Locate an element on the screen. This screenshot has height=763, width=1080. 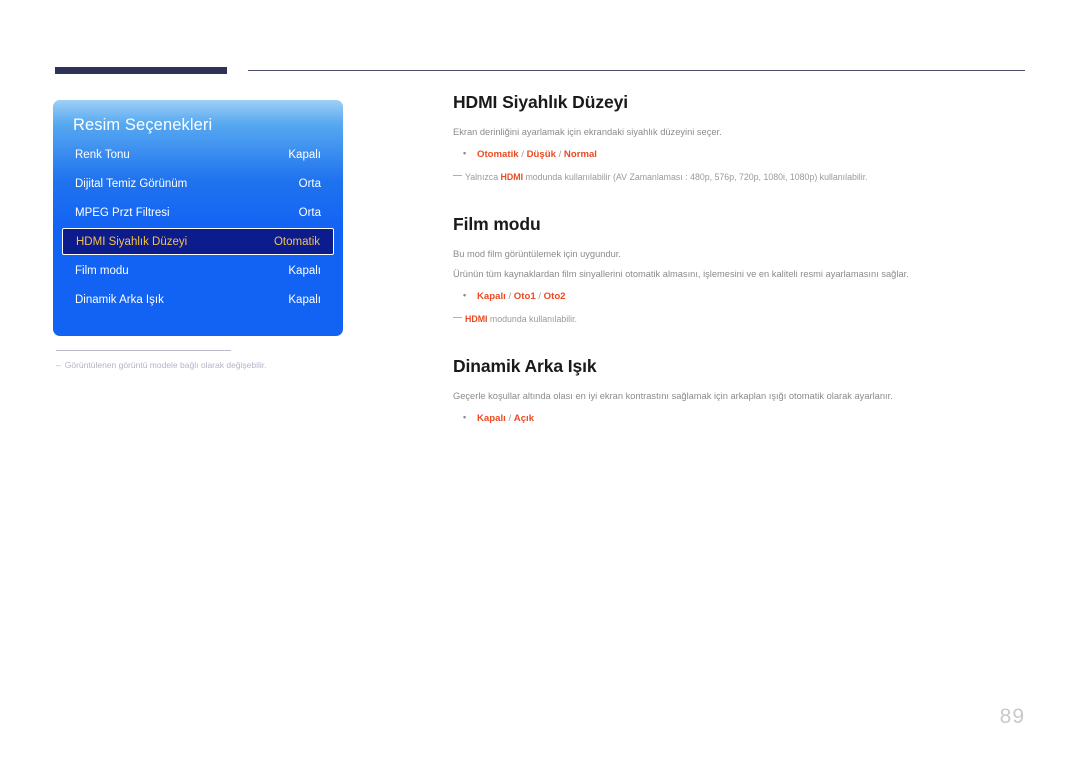
option-value: Normal is located at coordinates (580, 155).